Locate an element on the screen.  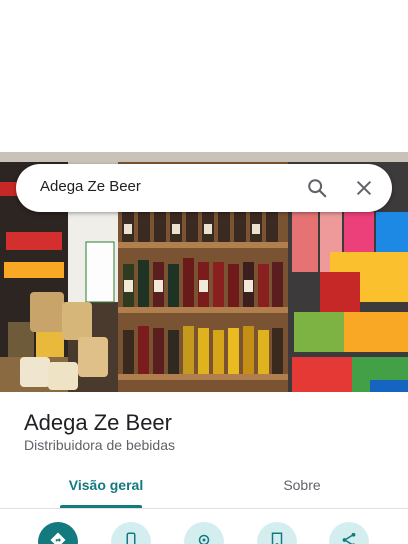
share-button is located at coordinates (349, 533).